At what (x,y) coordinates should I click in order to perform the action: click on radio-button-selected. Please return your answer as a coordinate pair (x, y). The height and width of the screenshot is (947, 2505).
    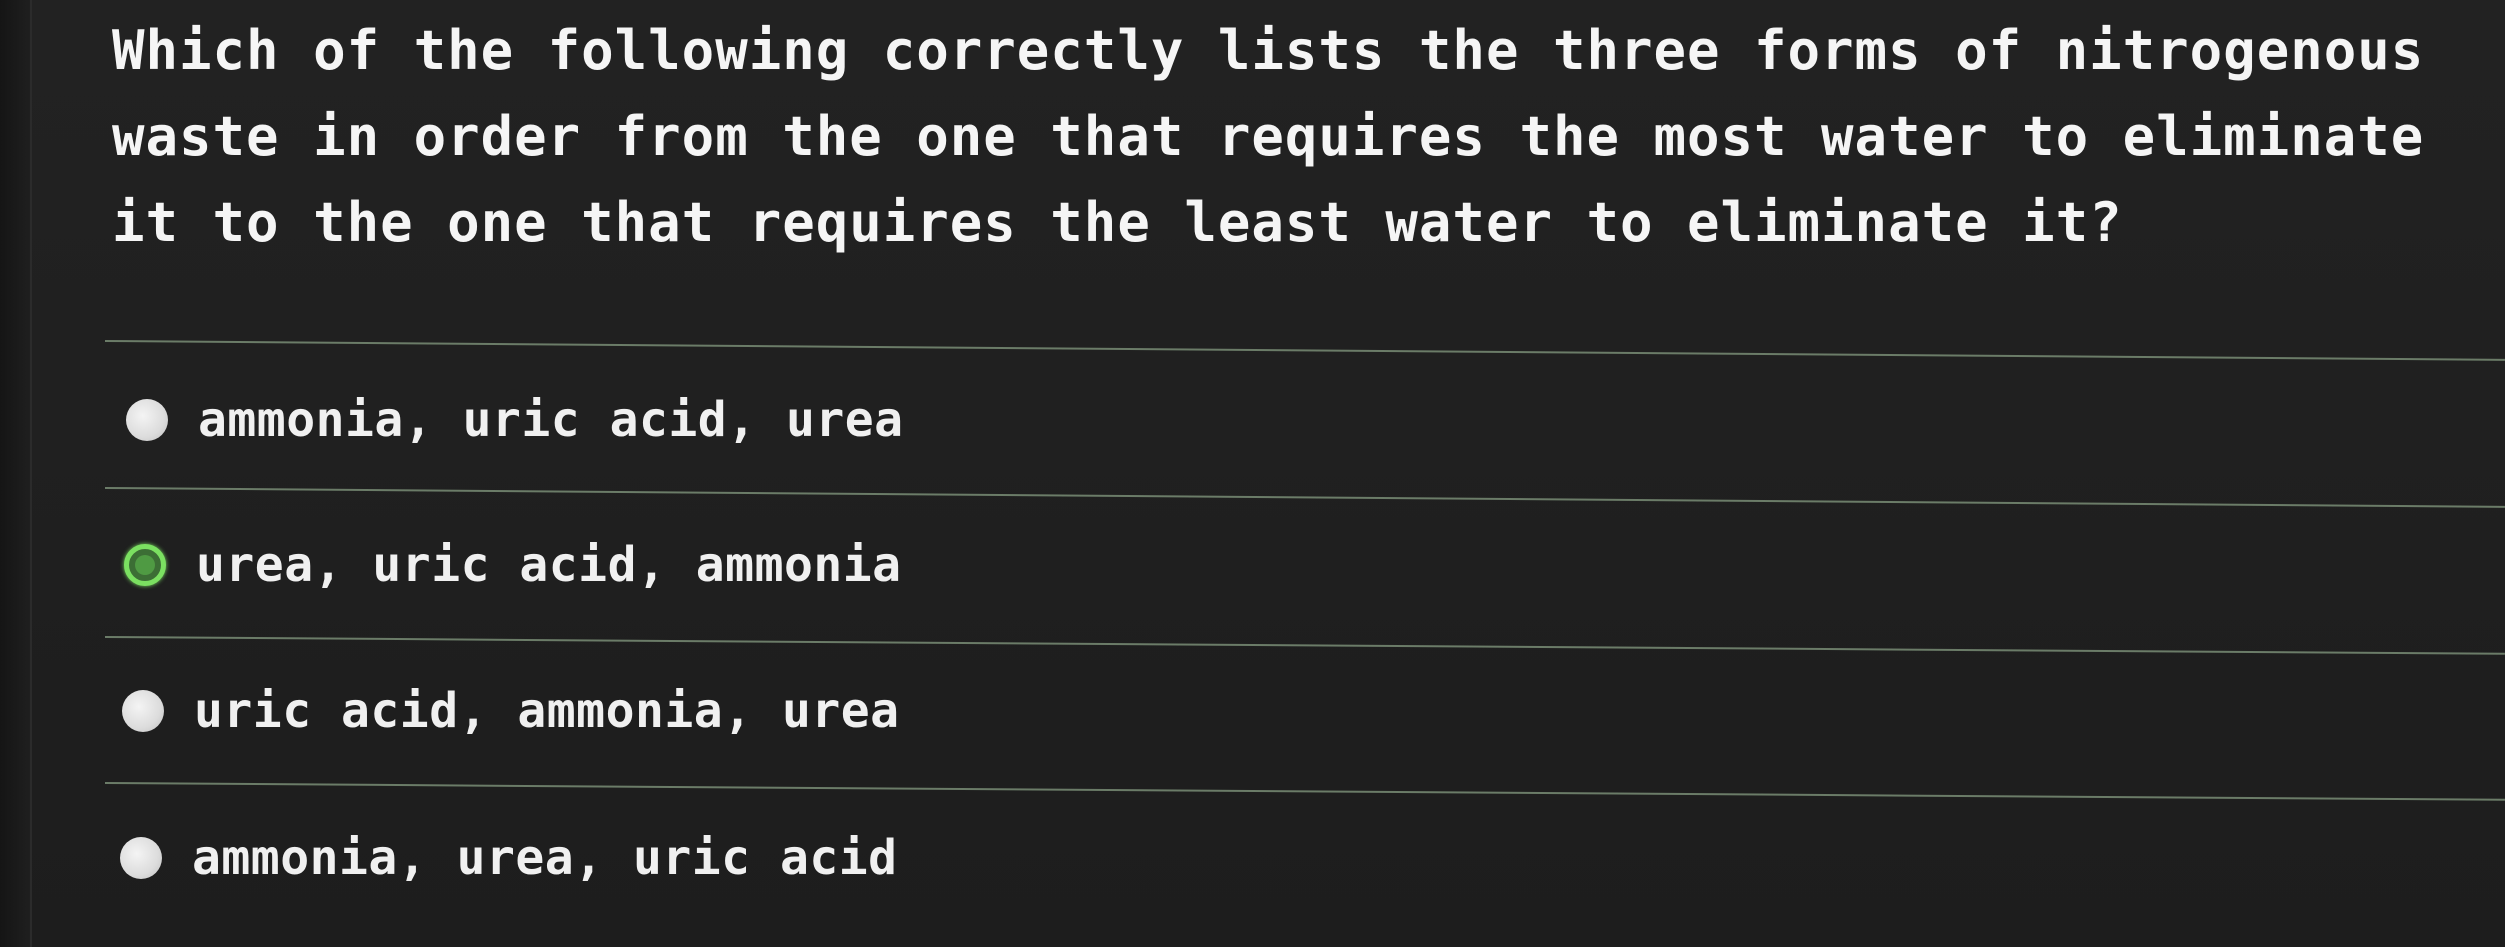
    Looking at the image, I should click on (145, 565).